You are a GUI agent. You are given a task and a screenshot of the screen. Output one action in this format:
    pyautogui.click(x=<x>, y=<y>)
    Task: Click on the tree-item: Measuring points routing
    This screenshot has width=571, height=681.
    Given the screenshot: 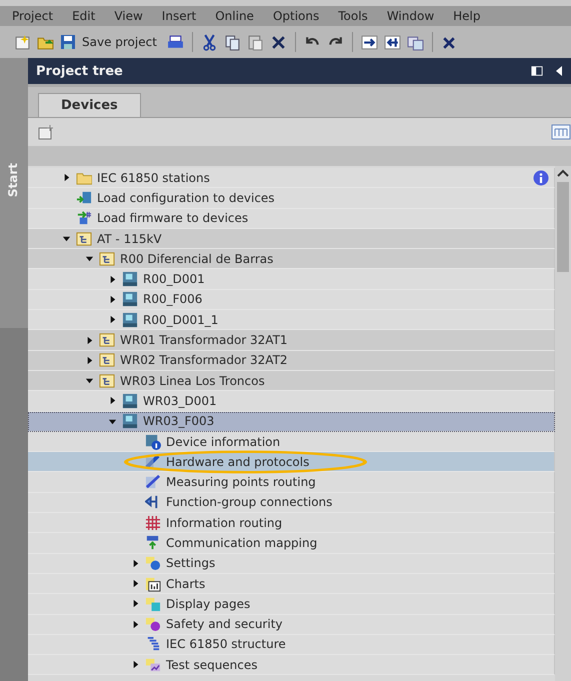 What is the action you would take?
    pyautogui.click(x=291, y=482)
    